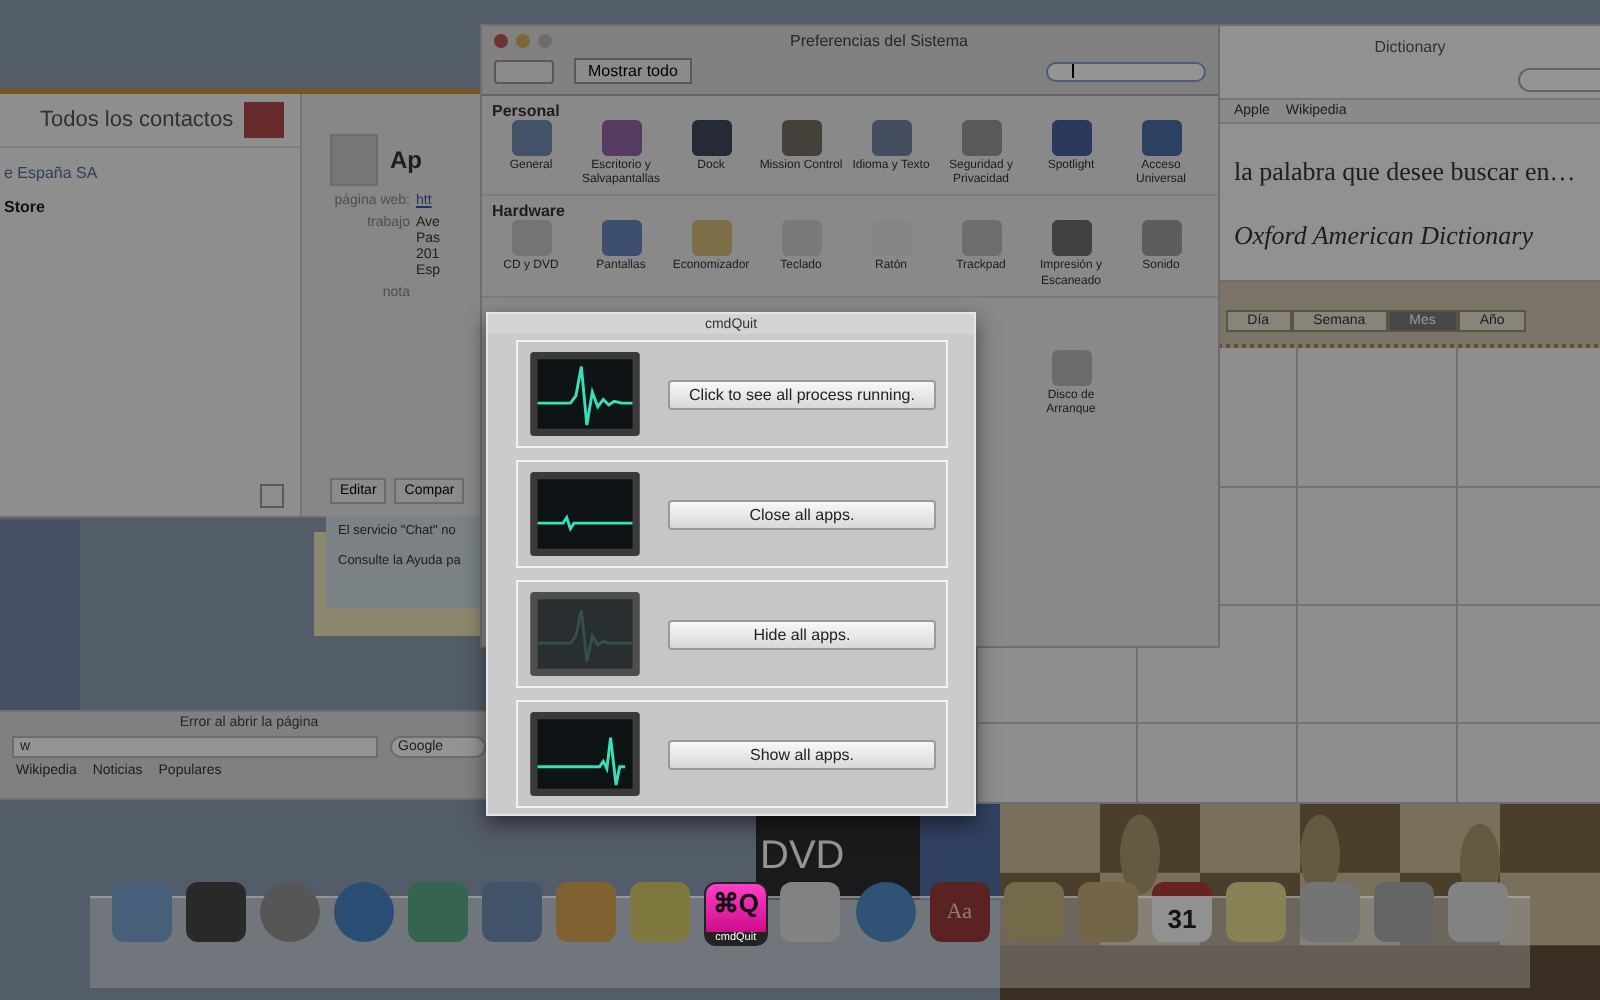 The height and width of the screenshot is (1000, 1600). Describe the element at coordinates (1181, 912) in the screenshot. I see `calendar-icon: 31` at that location.